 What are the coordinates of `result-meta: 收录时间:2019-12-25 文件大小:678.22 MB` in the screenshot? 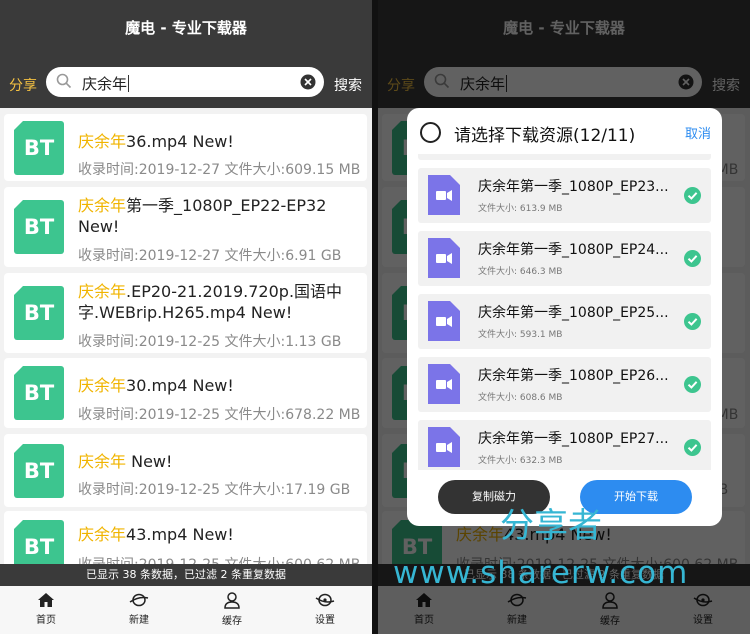 It's located at (219, 415).